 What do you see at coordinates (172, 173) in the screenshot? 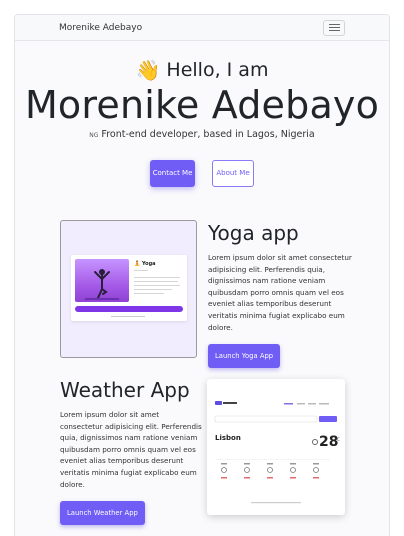
I see `contact-me-button: Contact Me` at bounding box center [172, 173].